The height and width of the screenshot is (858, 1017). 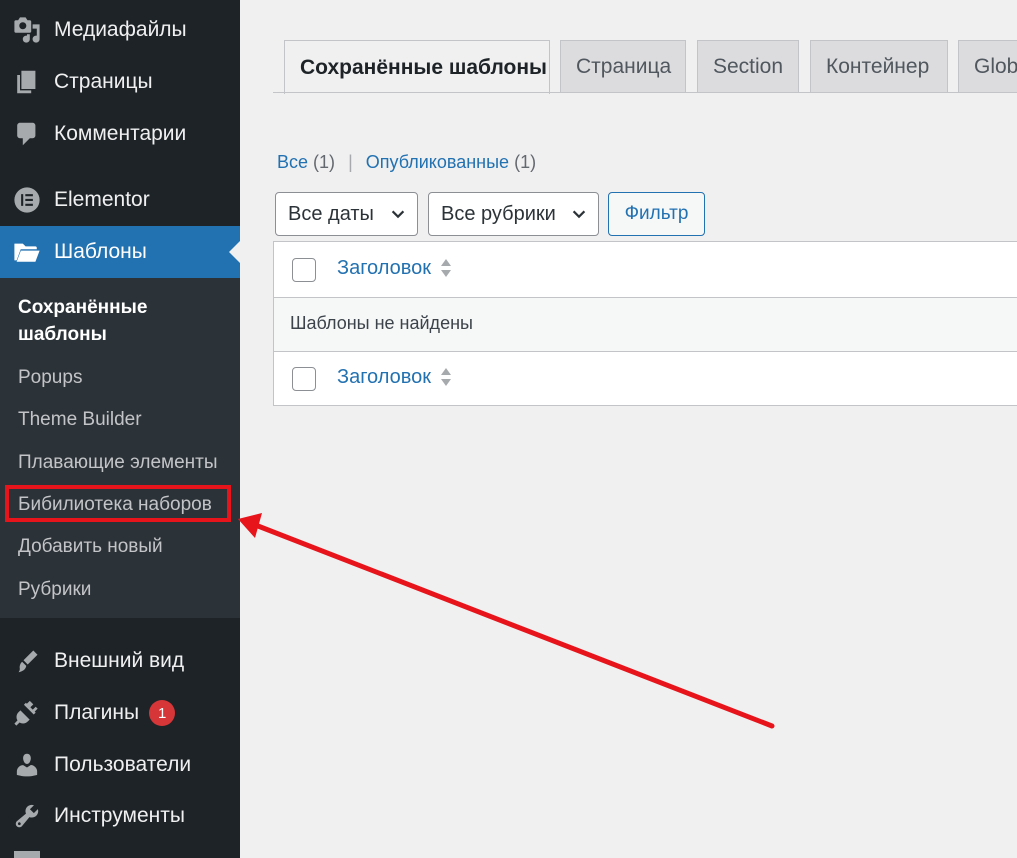 I want to click on submenu-floating-elements: Плавающие элементы, so click(x=118, y=462).